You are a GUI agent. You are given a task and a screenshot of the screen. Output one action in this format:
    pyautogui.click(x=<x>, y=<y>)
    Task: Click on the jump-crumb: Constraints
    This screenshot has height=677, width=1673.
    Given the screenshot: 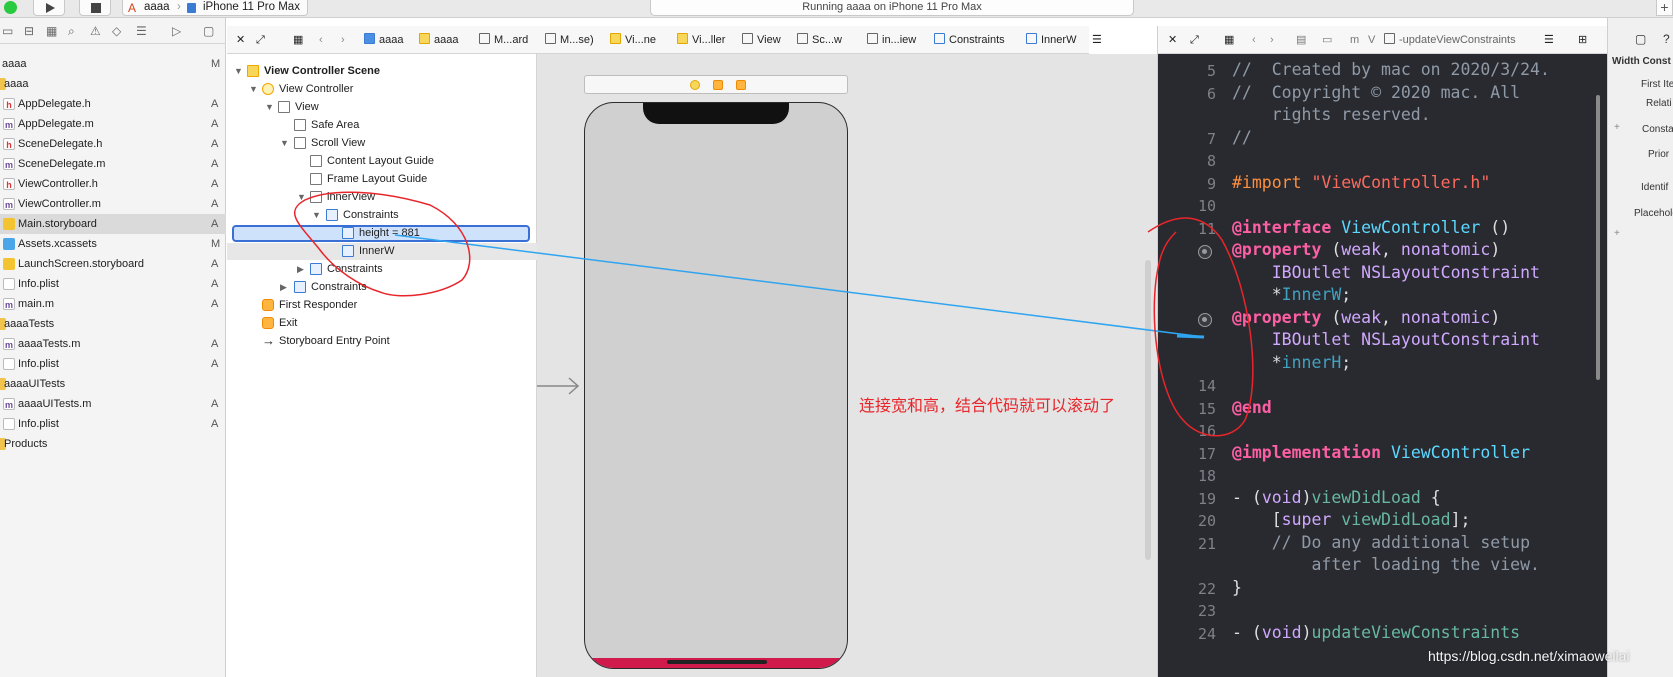 What is the action you would take?
    pyautogui.click(x=969, y=40)
    